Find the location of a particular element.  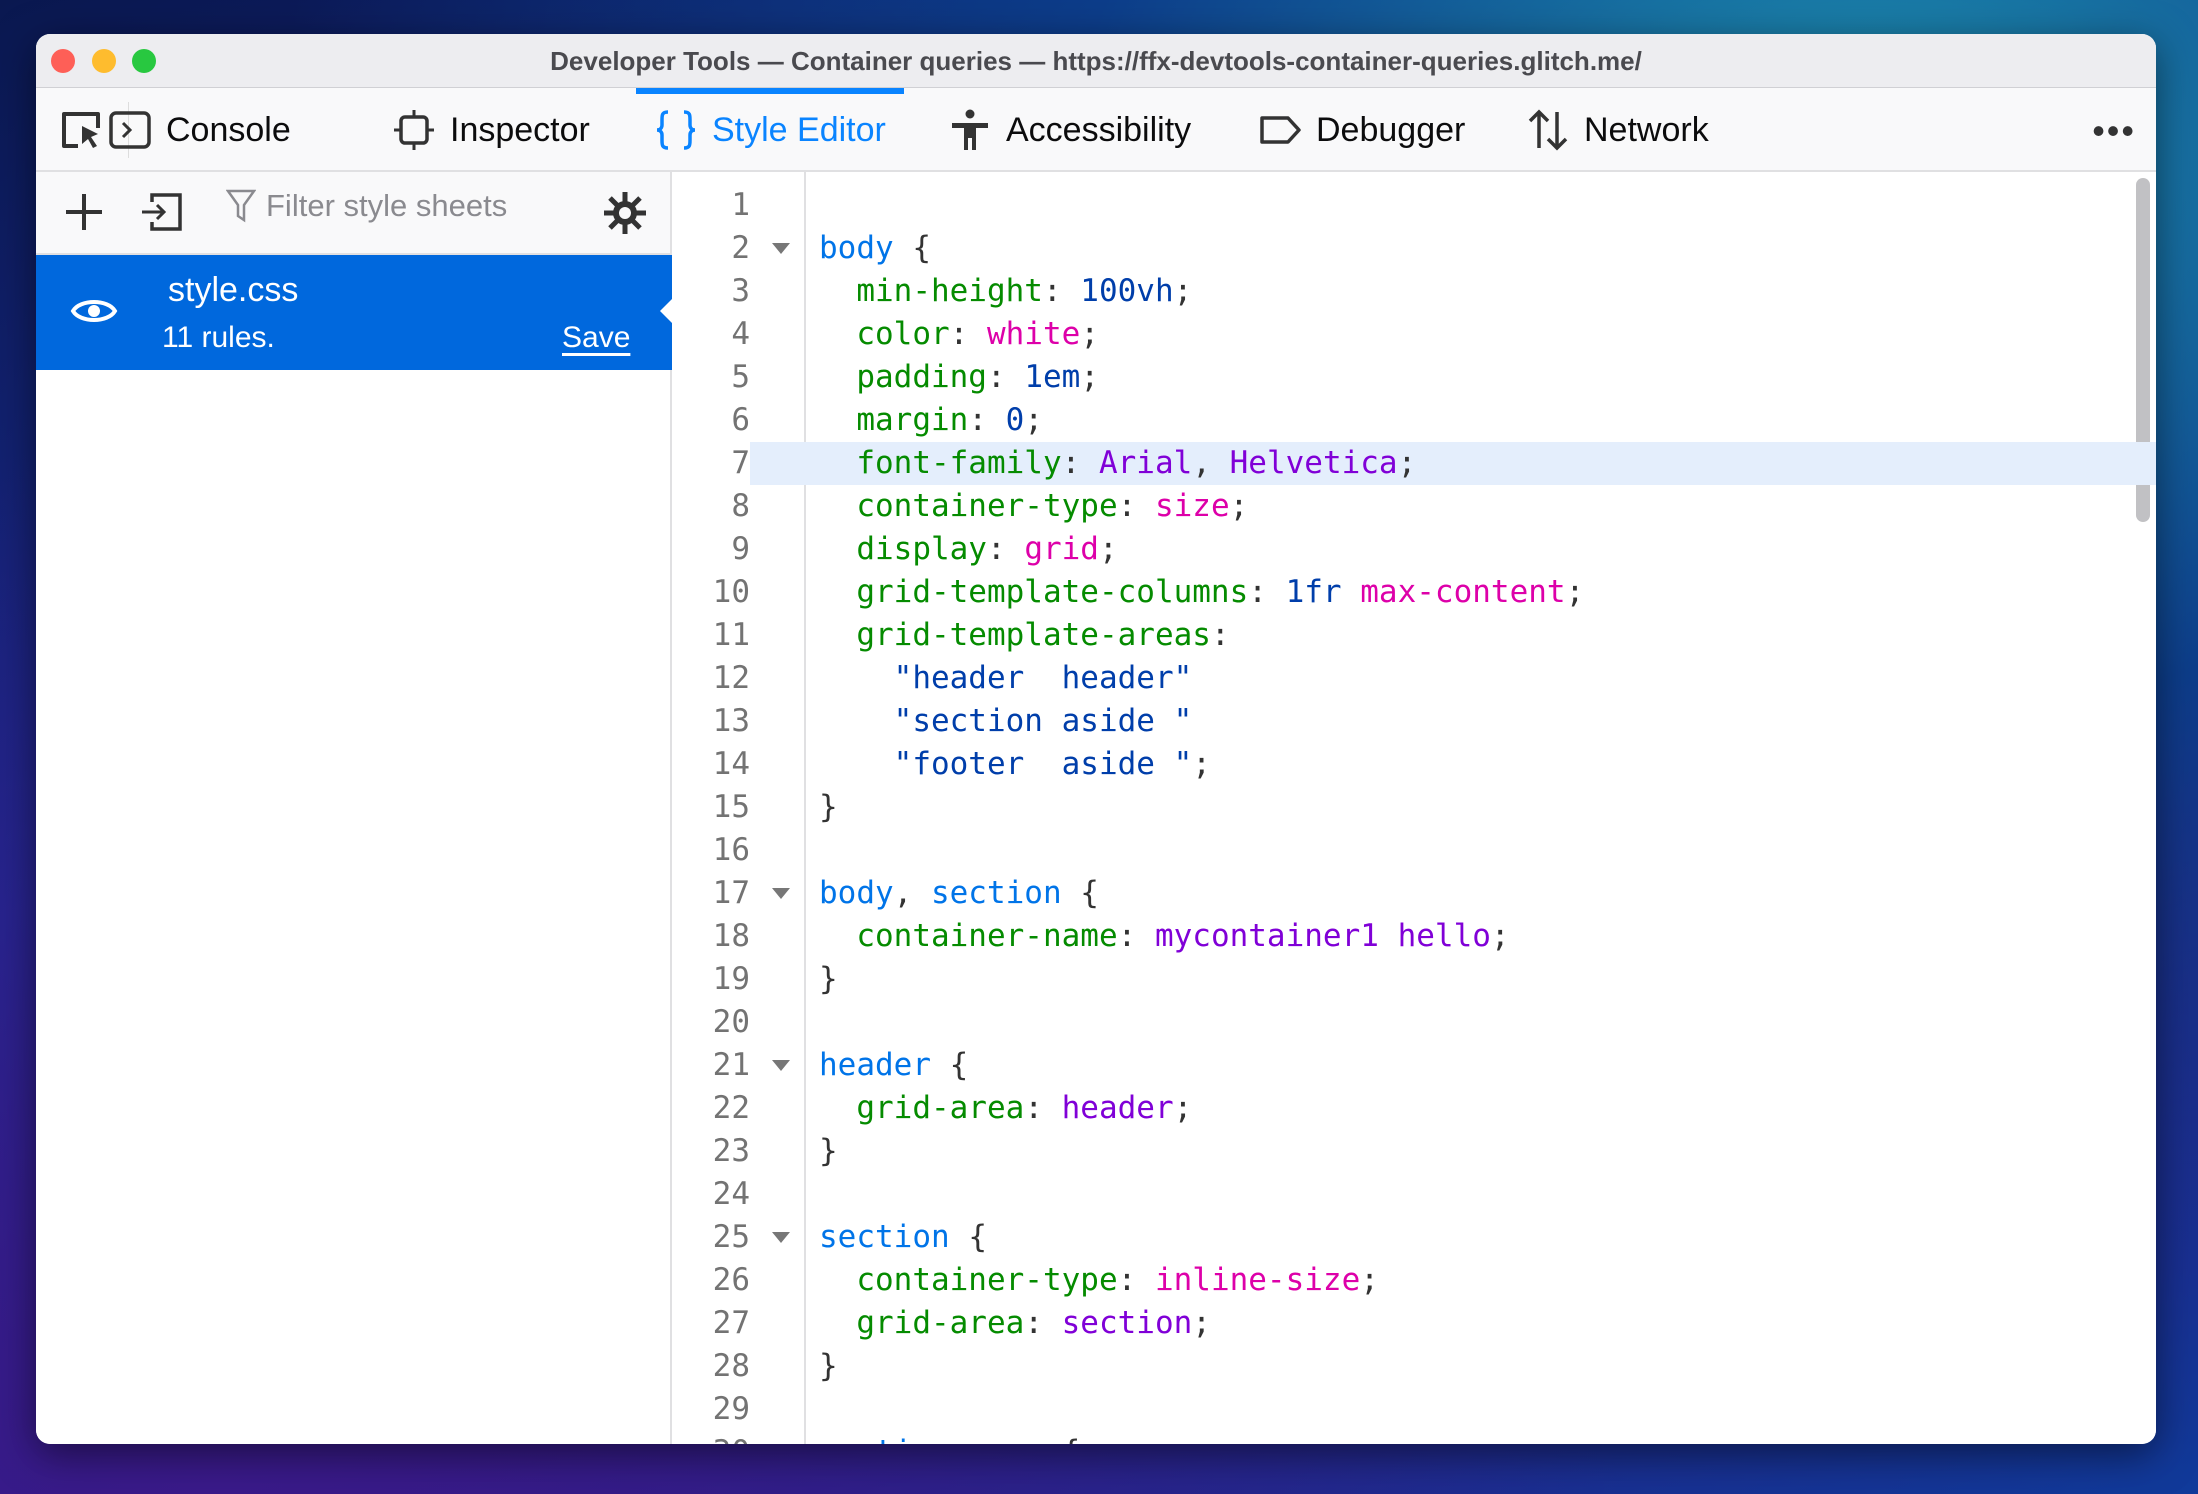

line-number: 20 is located at coordinates (731, 1022).